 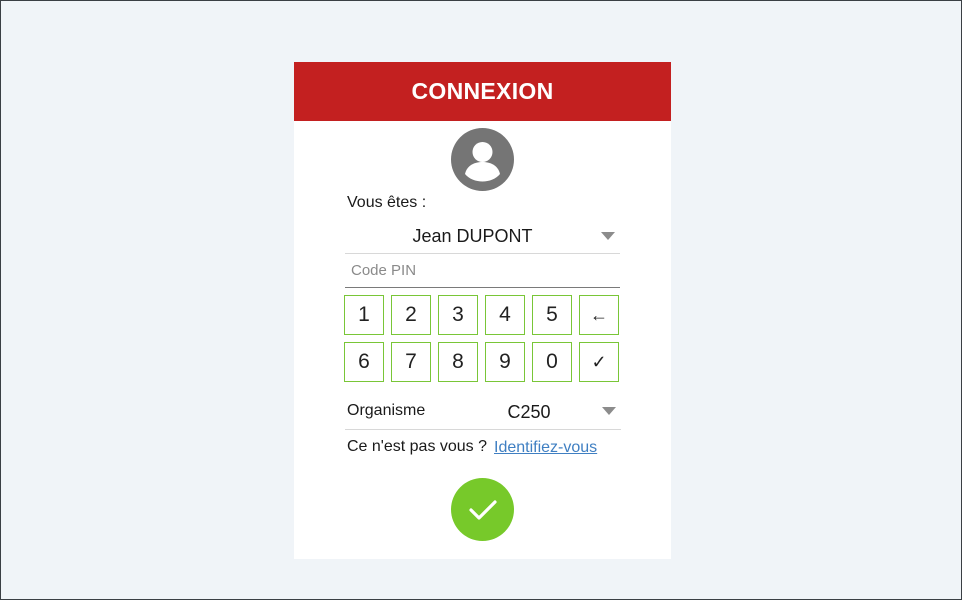 I want to click on identify-link: Identifiez-vous, so click(x=545, y=448).